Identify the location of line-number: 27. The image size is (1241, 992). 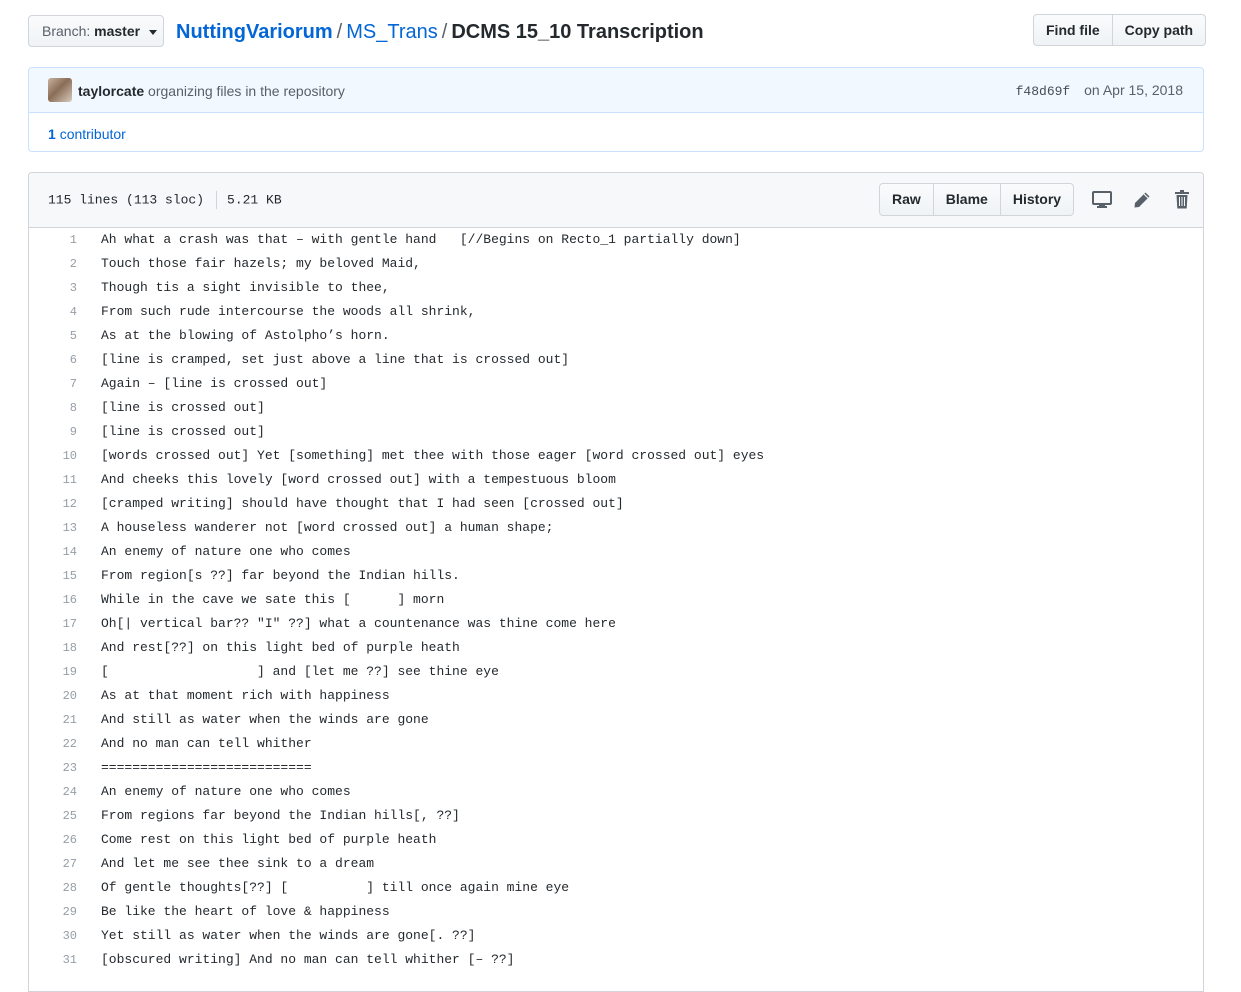
(54, 864).